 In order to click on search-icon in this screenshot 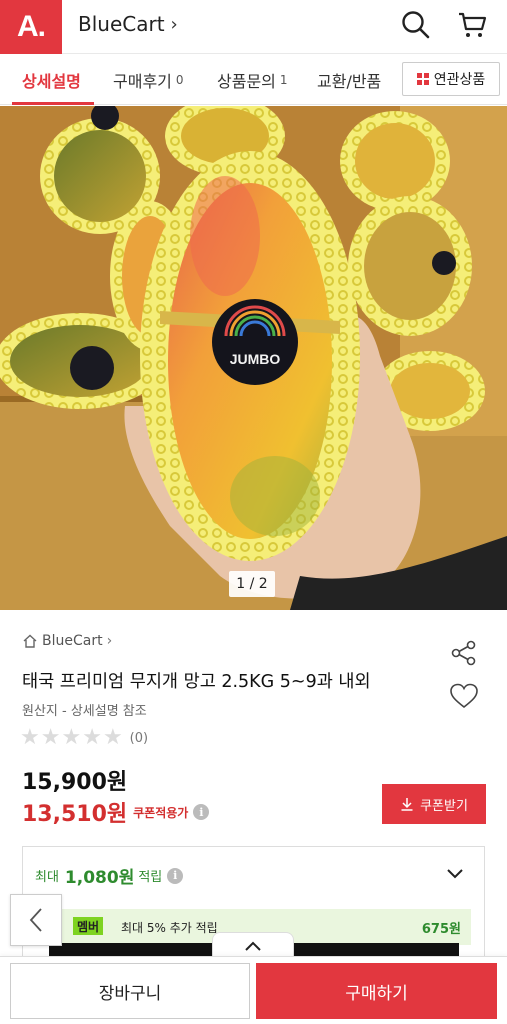, I will do `click(416, 25)`.